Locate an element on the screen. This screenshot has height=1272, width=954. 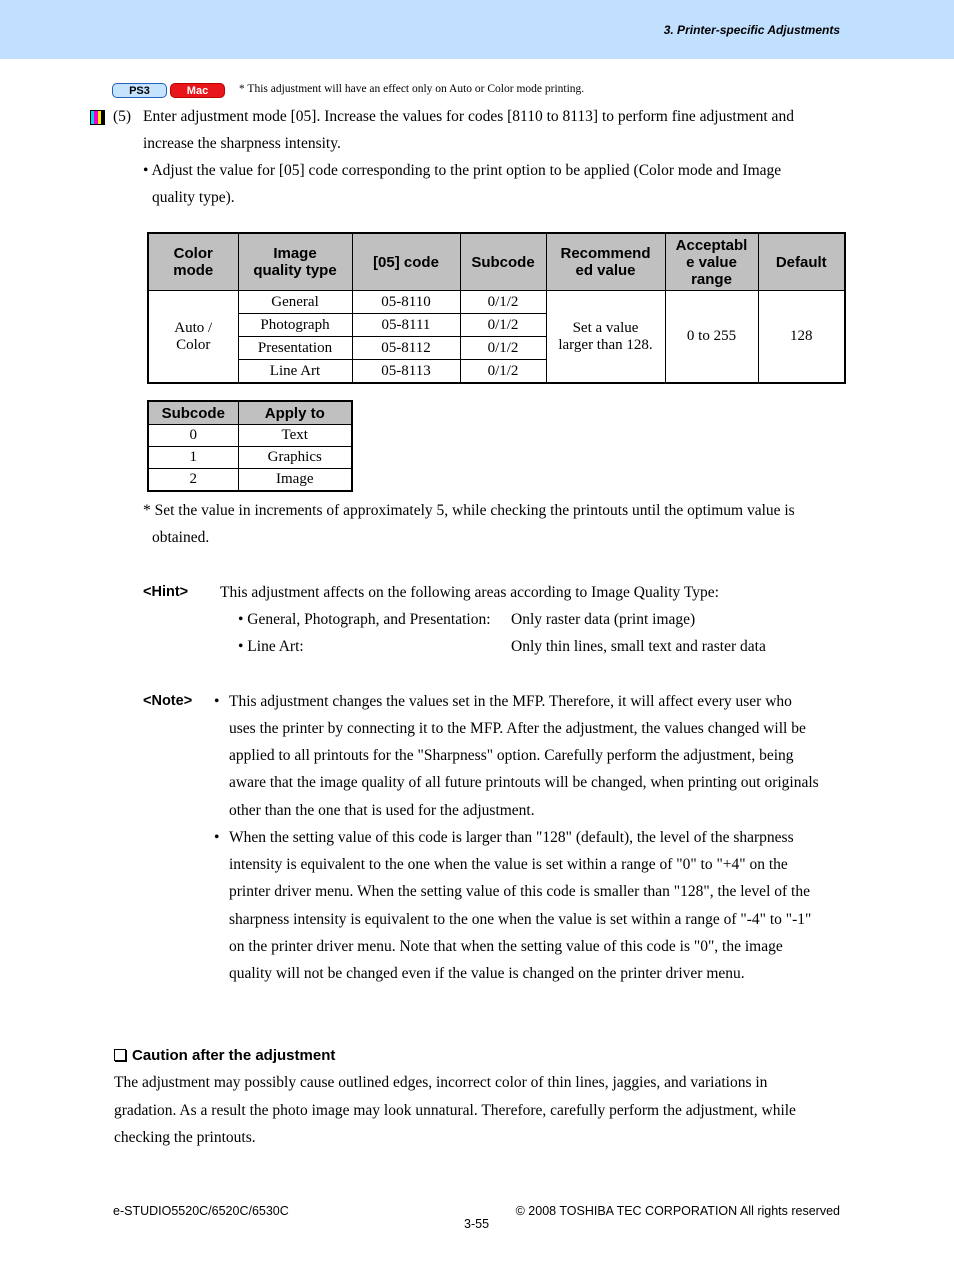
cell-code: 05-8113 is located at coordinates (406, 371).